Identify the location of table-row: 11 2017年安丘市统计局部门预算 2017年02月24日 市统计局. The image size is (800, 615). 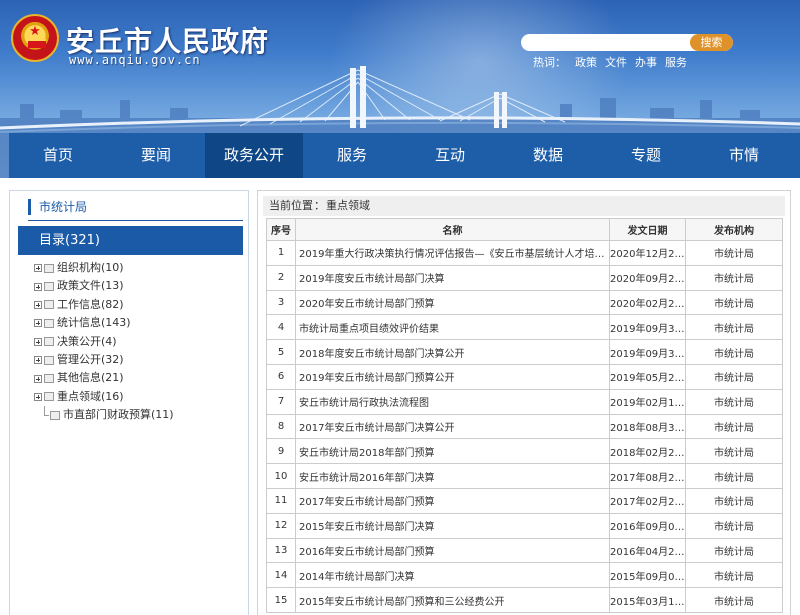
(524, 500).